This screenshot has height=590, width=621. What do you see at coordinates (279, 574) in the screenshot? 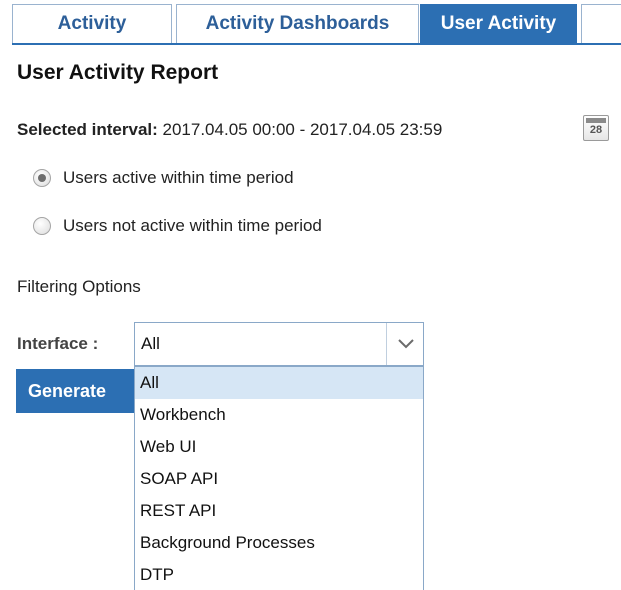
I see `dropdown-option-dtp: DTP` at bounding box center [279, 574].